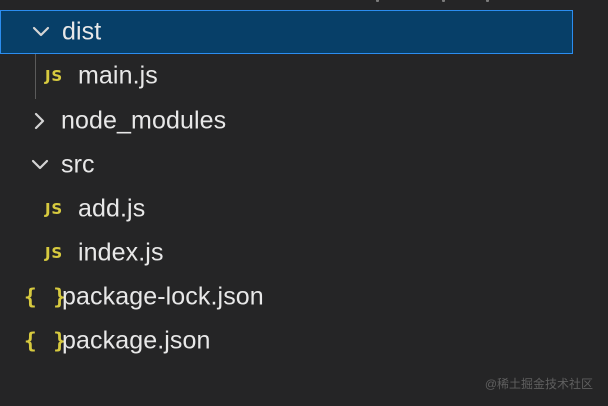 This screenshot has height=406, width=608. What do you see at coordinates (40, 121) in the screenshot?
I see `chevron-right-icon` at bounding box center [40, 121].